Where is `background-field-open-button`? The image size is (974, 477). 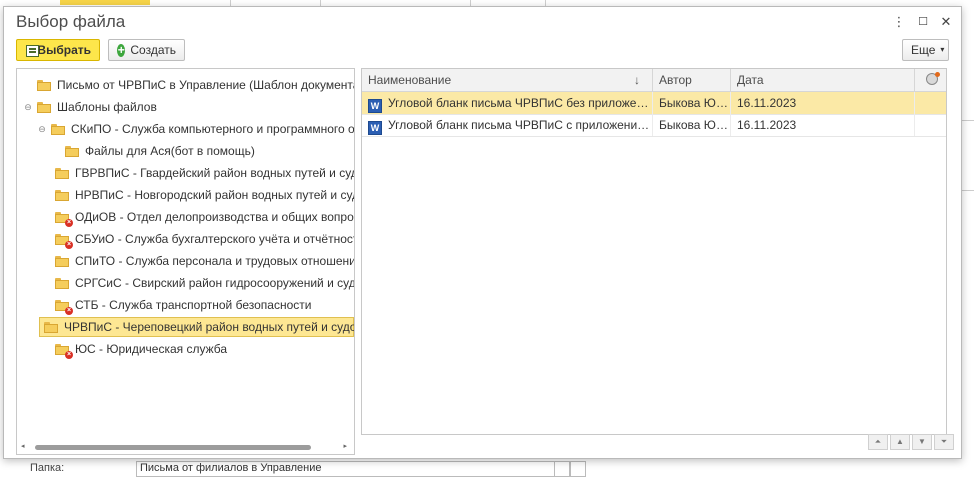 background-field-open-button is located at coordinates (578, 469).